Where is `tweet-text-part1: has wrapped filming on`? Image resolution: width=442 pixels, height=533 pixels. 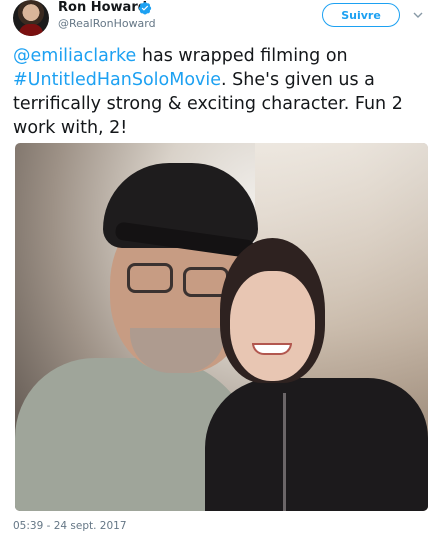 tweet-text-part1: has wrapped filming on is located at coordinates (242, 56).